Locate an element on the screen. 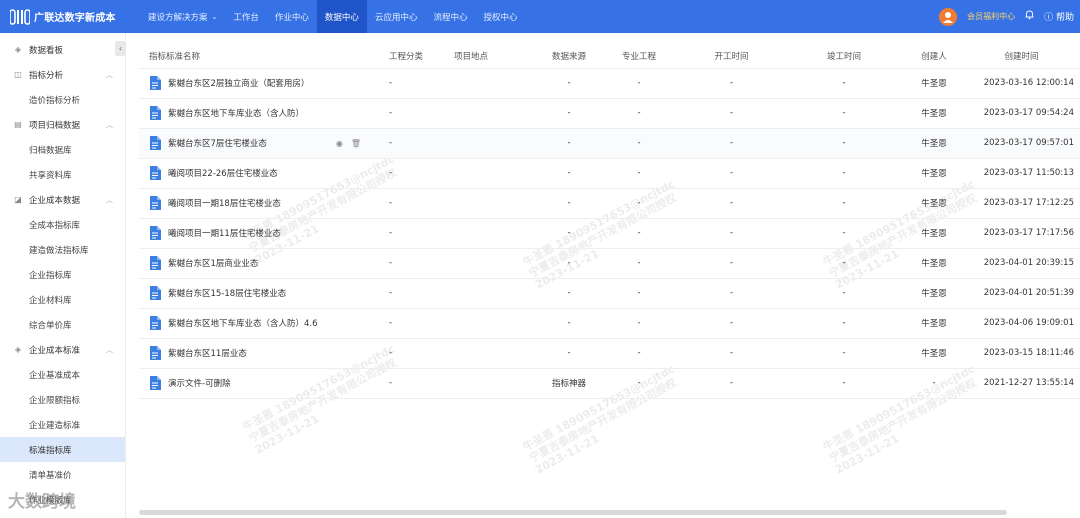 This screenshot has height=518, width=1080. nav-item: 建设方解决方案 ⌄ is located at coordinates (182, 16).